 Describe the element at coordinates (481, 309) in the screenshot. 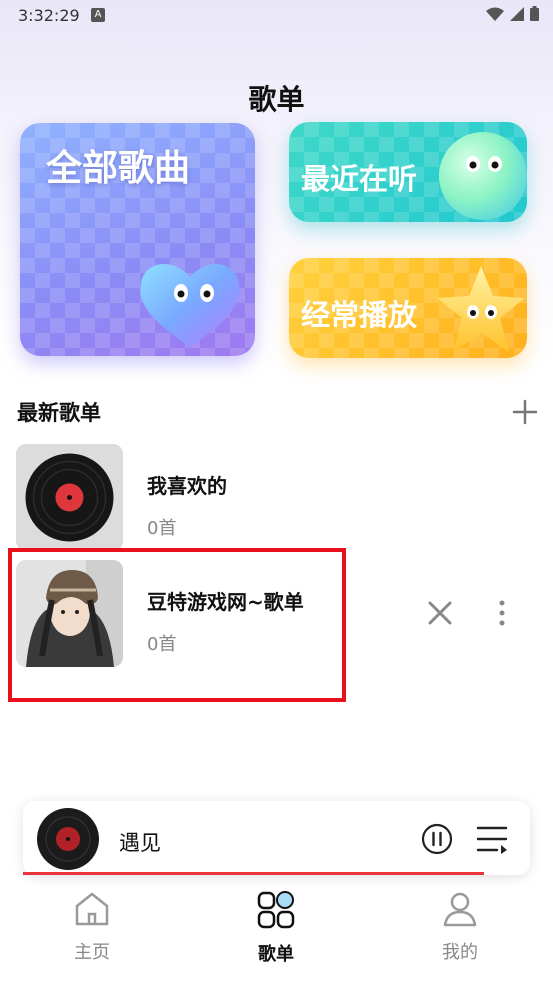

I see `star-mascot-icon` at that location.